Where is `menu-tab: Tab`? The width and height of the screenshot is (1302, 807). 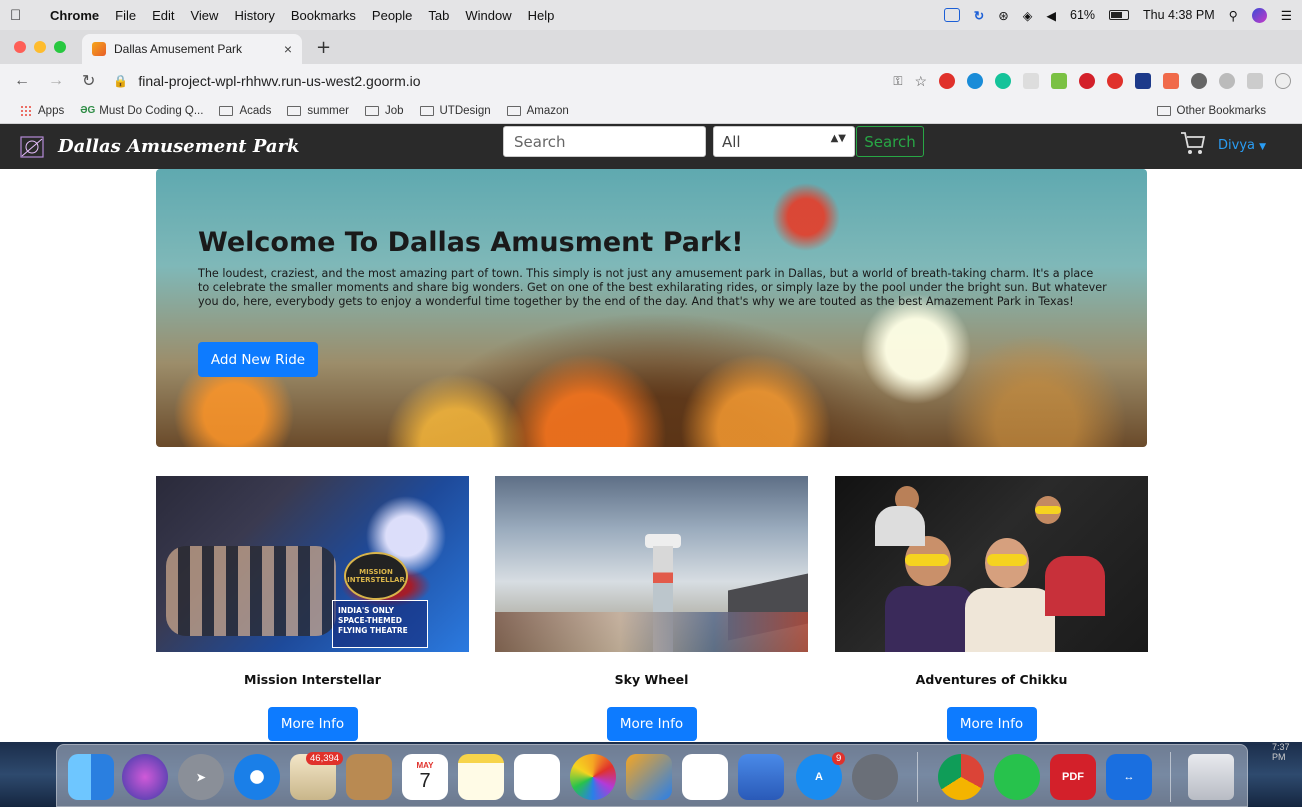
menu-tab: Tab is located at coordinates (438, 15).